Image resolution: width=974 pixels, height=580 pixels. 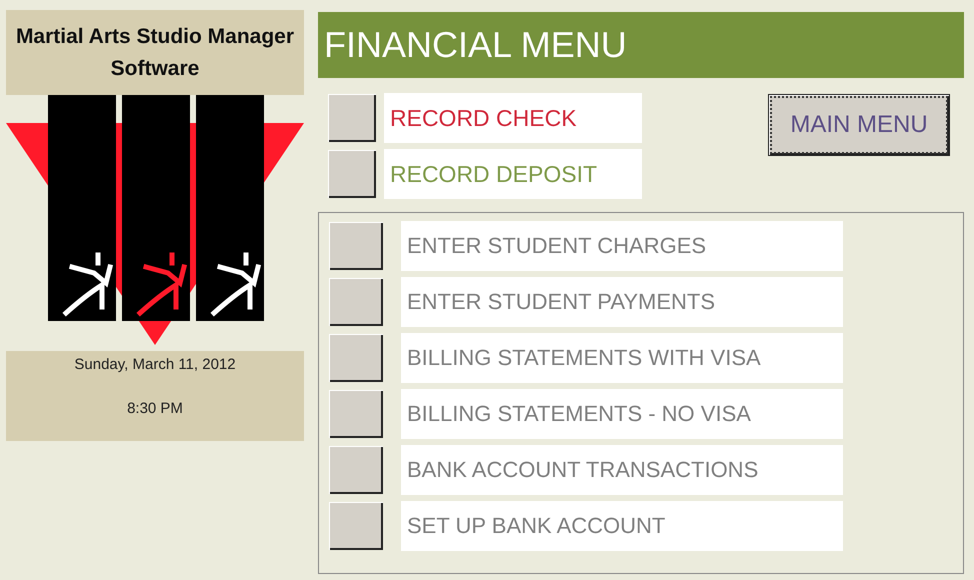 What do you see at coordinates (155, 52) in the screenshot?
I see `app-title: Martial Arts Studio Manager Software` at bounding box center [155, 52].